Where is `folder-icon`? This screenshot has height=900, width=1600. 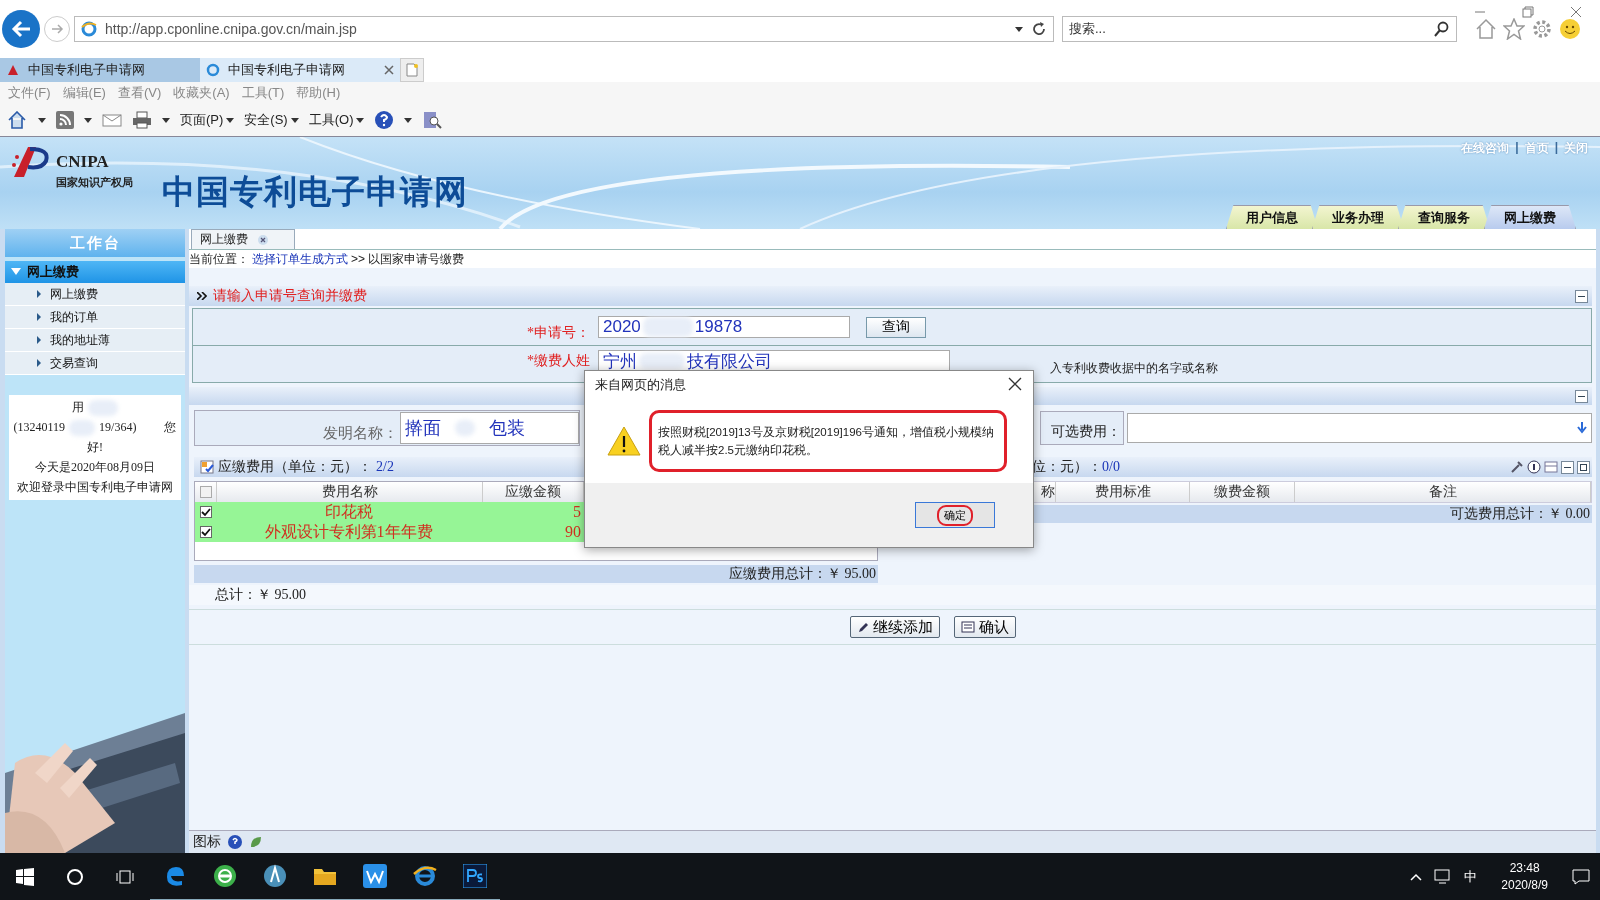
folder-icon is located at coordinates (325, 876).